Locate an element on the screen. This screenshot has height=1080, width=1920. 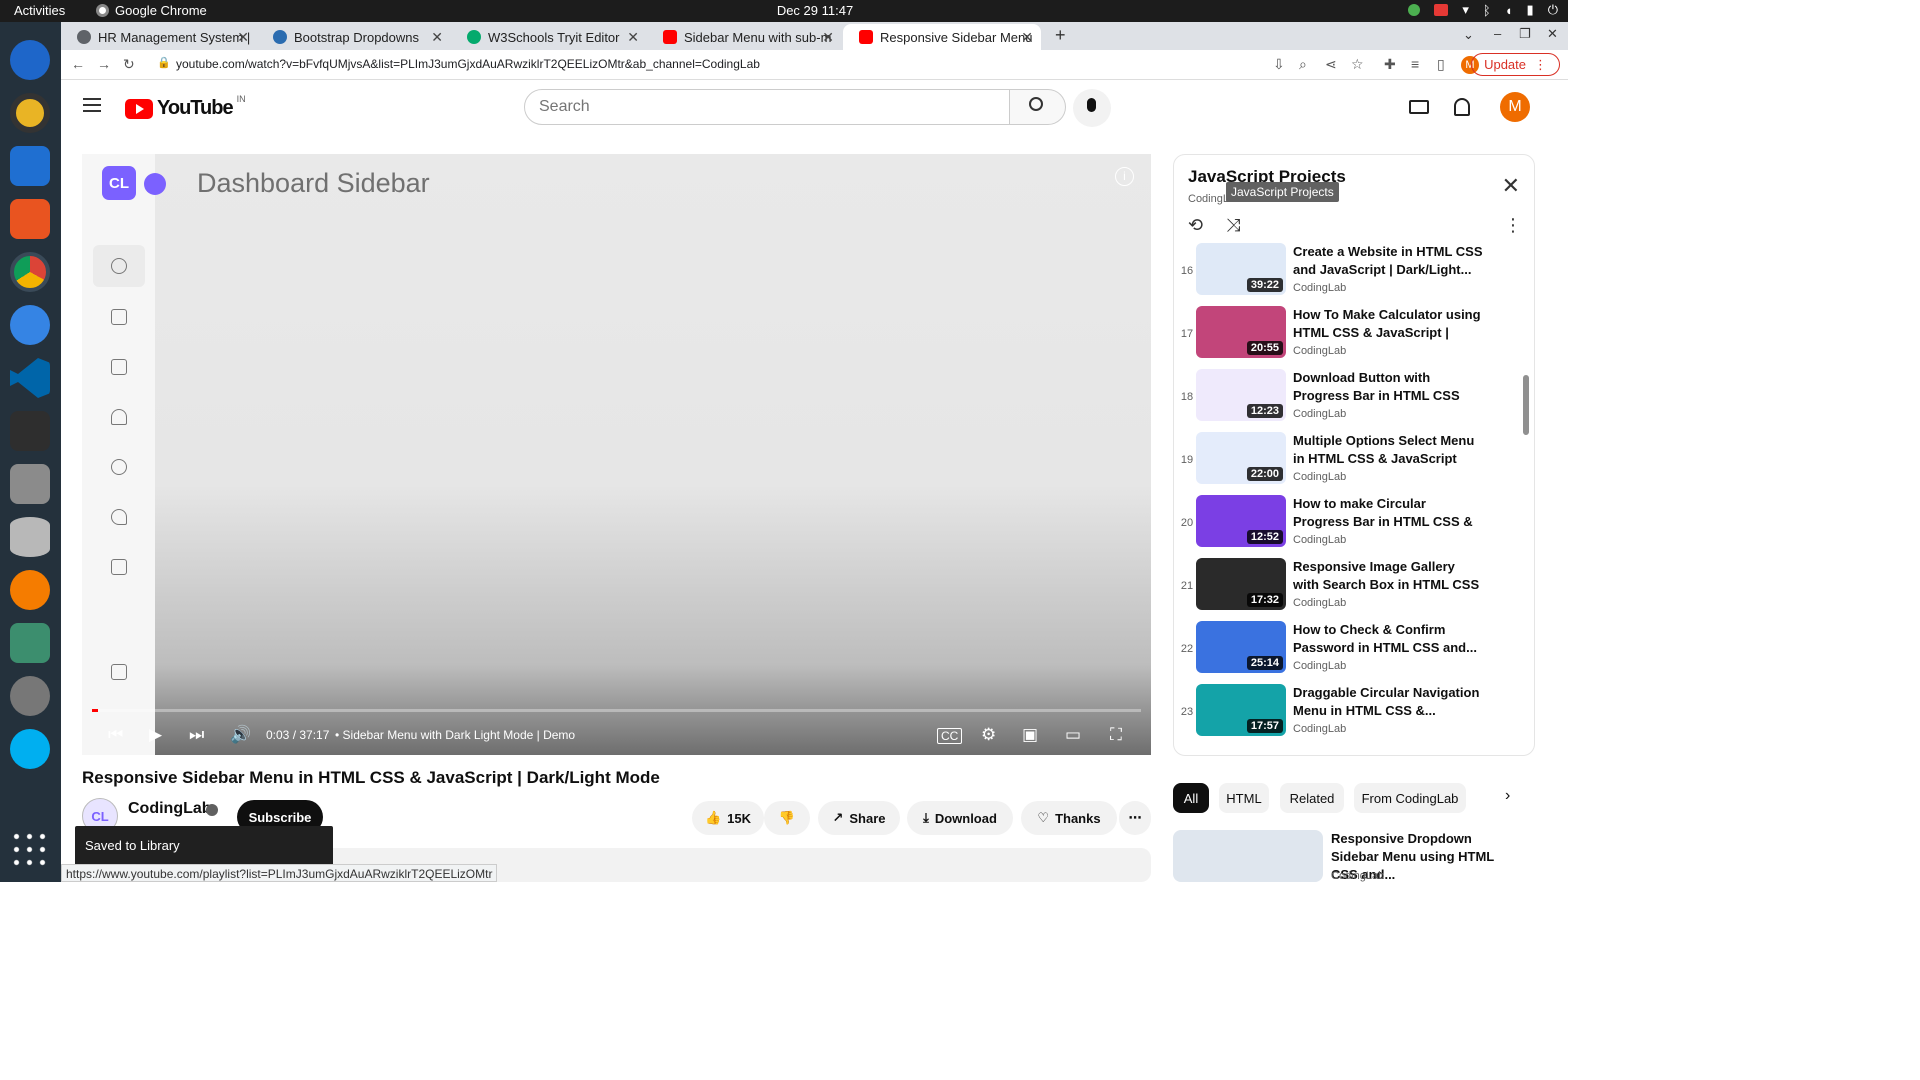
android-studio-icon is located at coordinates (30, 643).